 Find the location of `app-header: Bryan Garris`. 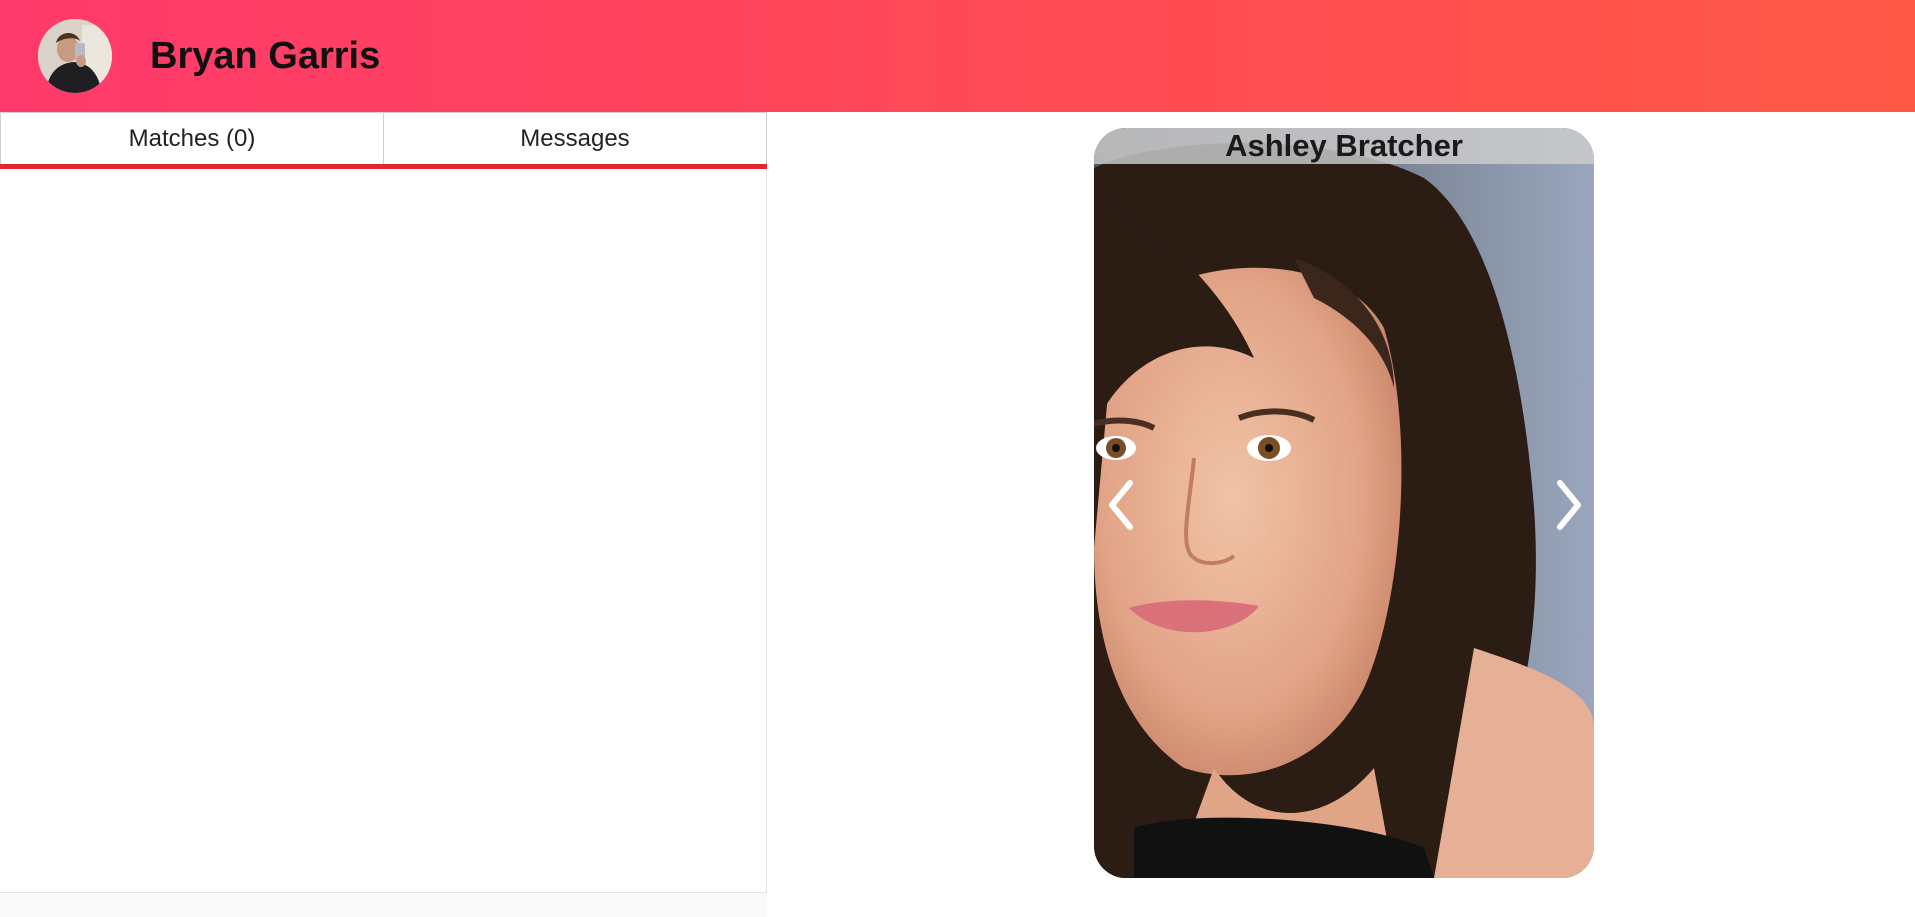

app-header: Bryan Garris is located at coordinates (957, 56).